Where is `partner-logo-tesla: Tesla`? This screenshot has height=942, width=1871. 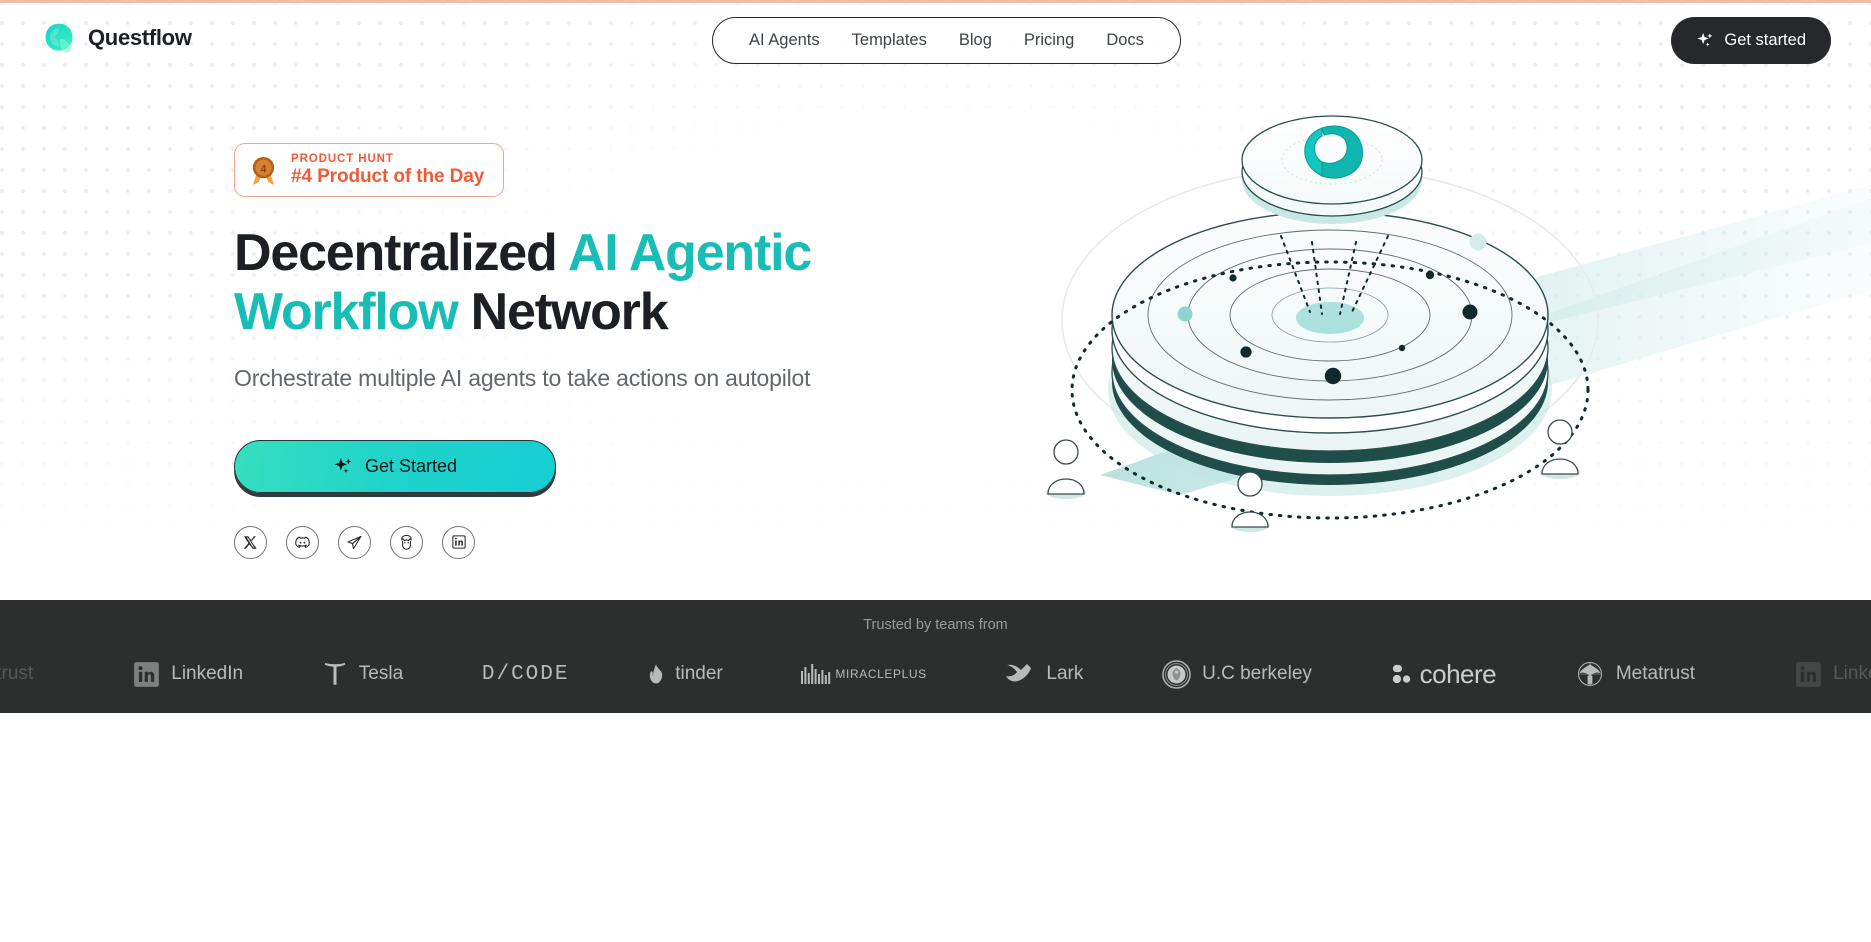 partner-logo-tesla: Tesla is located at coordinates (362, 674).